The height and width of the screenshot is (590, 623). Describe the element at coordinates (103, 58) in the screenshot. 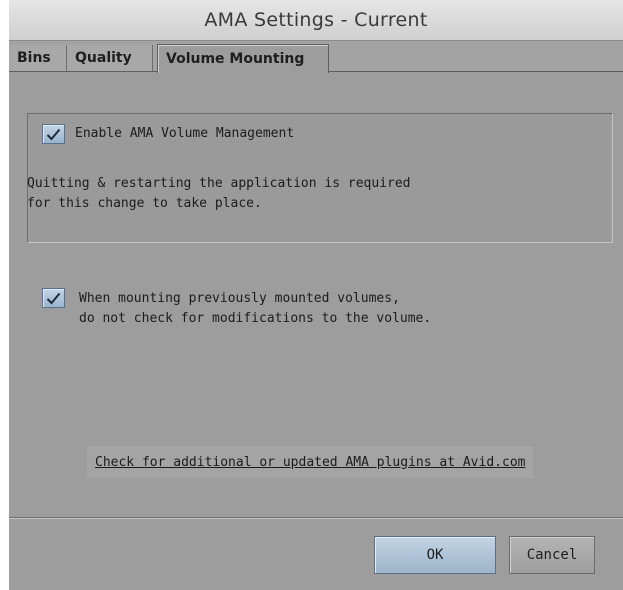

I see `tab-quality-label: Quality` at that location.